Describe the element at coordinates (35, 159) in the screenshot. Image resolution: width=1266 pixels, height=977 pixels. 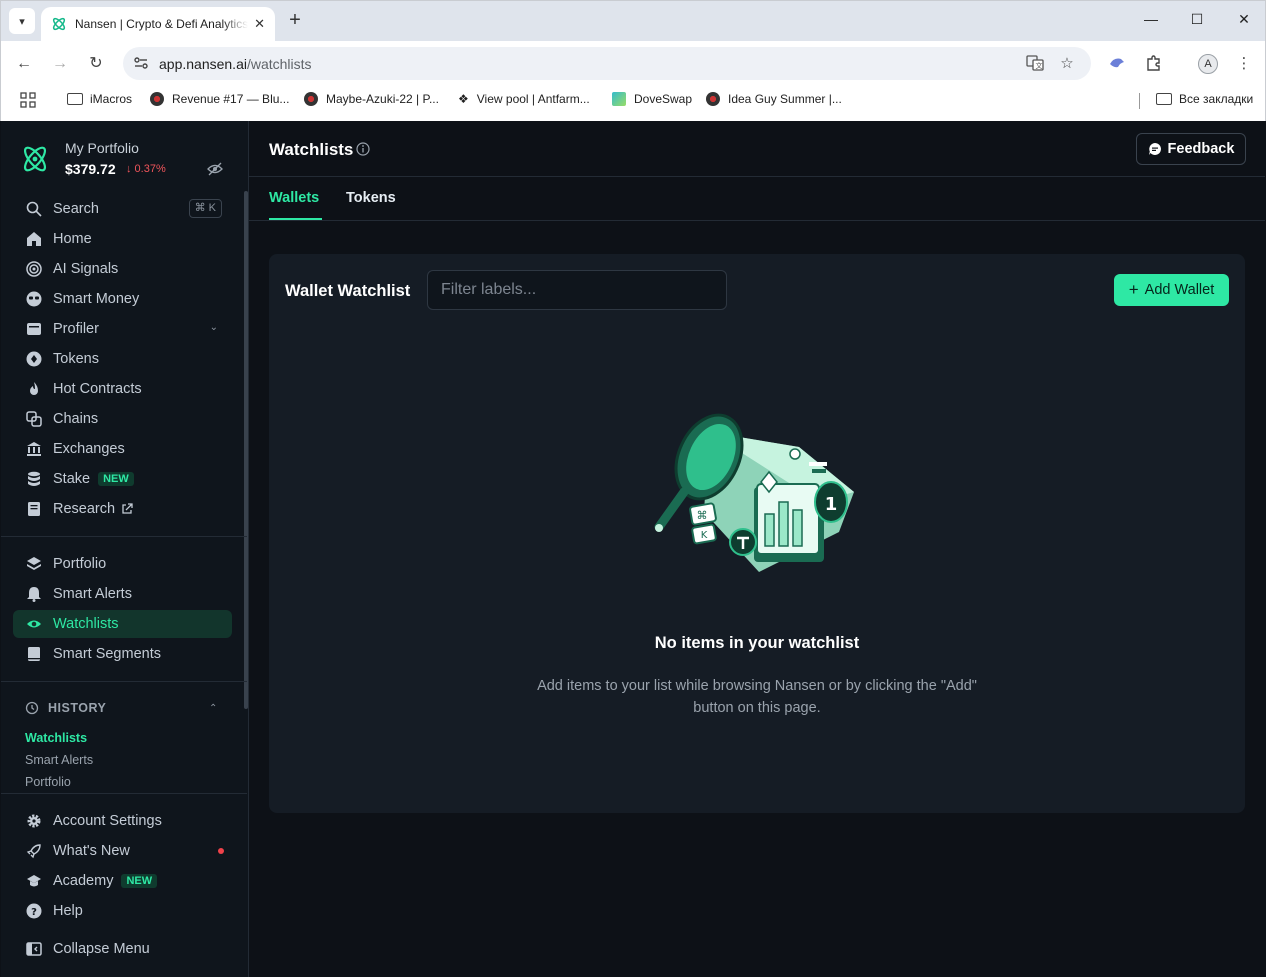
I see `nansen-logo-icon` at that location.